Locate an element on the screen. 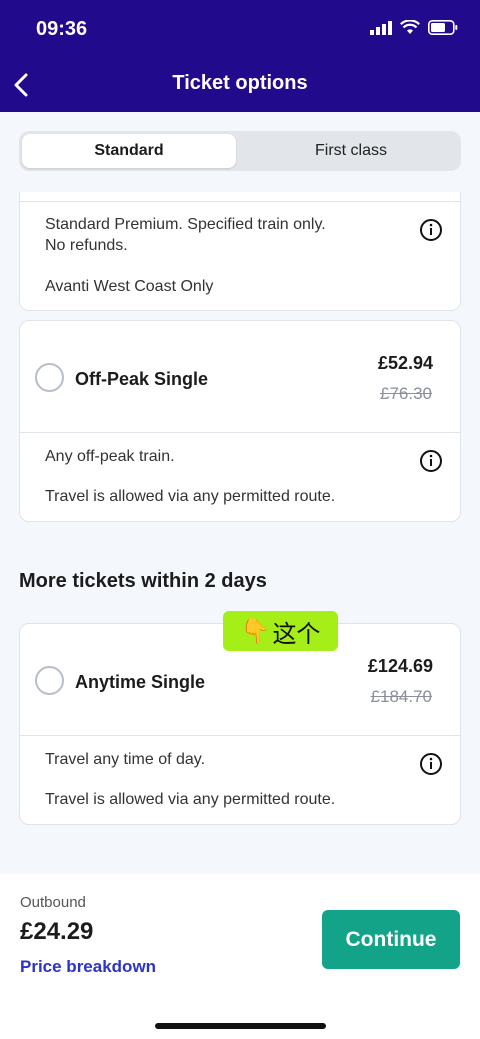  ticket-description: Travel any time of day. is located at coordinates (125, 759).